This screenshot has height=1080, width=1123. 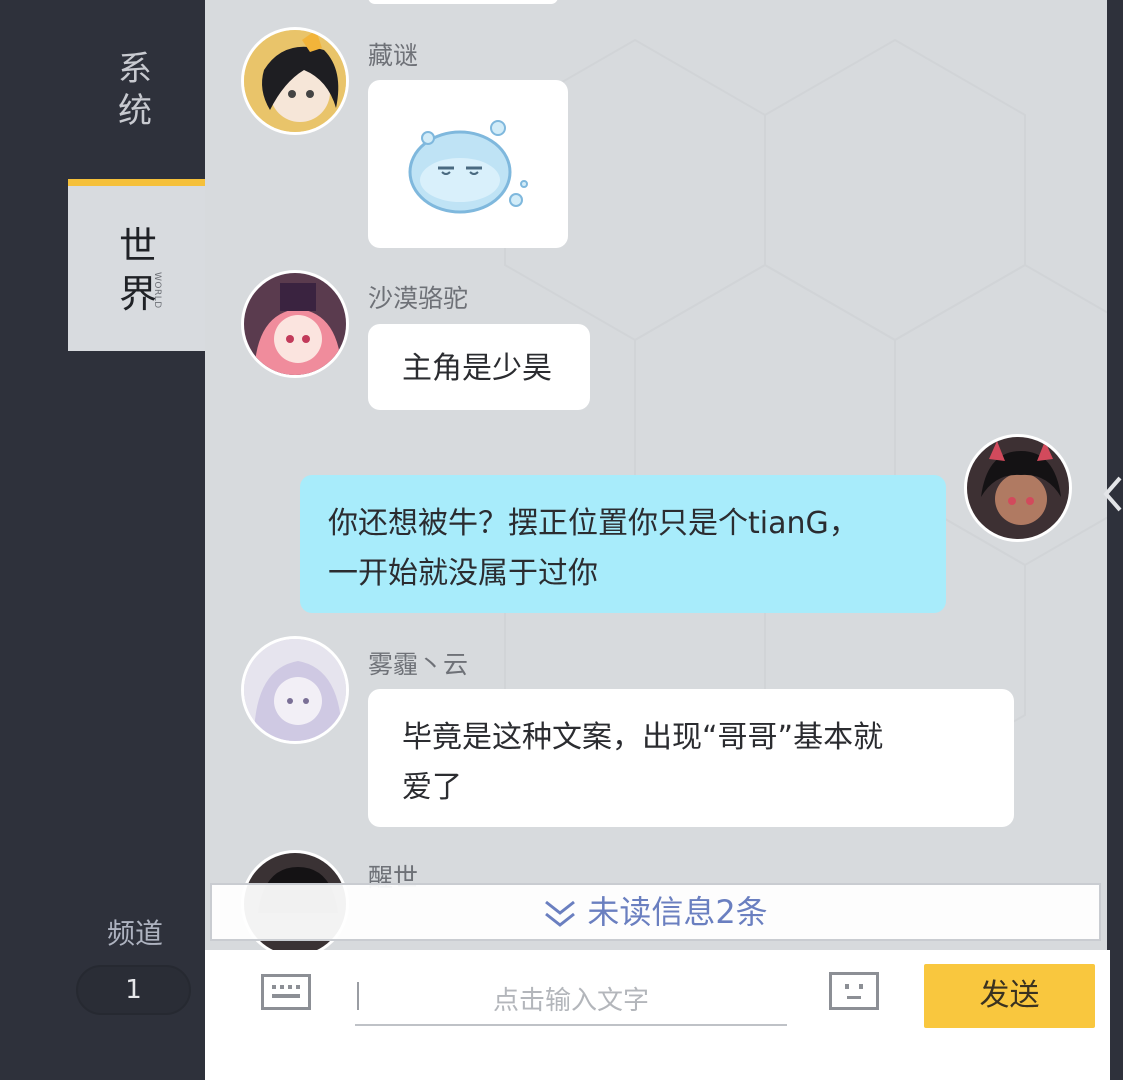 What do you see at coordinates (136, 265) in the screenshot?
I see `tab-world: 世界 WORLD` at bounding box center [136, 265].